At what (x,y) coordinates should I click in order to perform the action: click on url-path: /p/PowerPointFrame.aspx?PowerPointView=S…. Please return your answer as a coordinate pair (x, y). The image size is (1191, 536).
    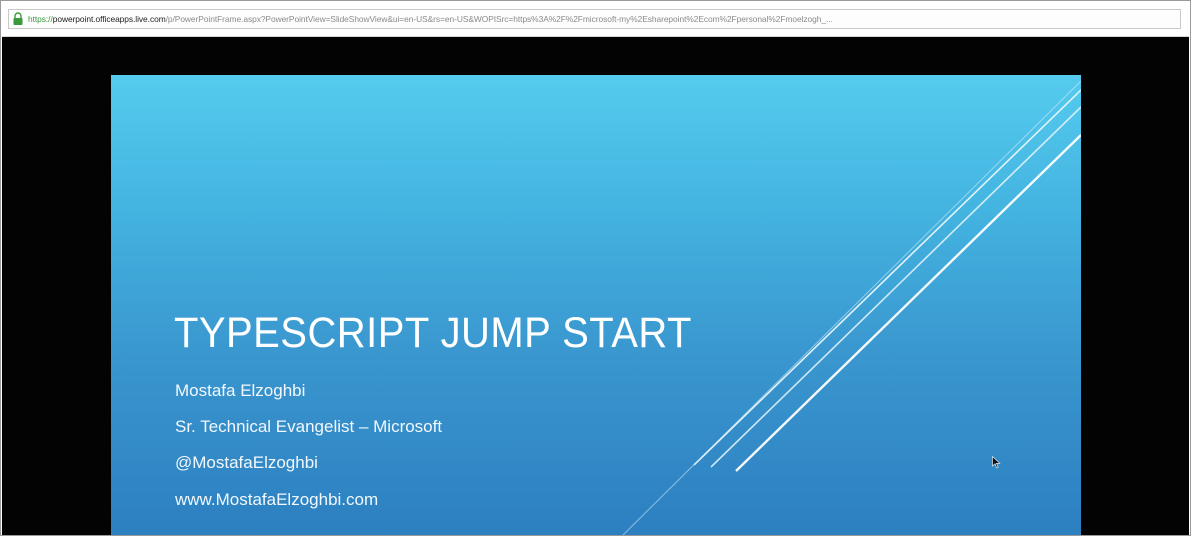
    Looking at the image, I should click on (499, 19).